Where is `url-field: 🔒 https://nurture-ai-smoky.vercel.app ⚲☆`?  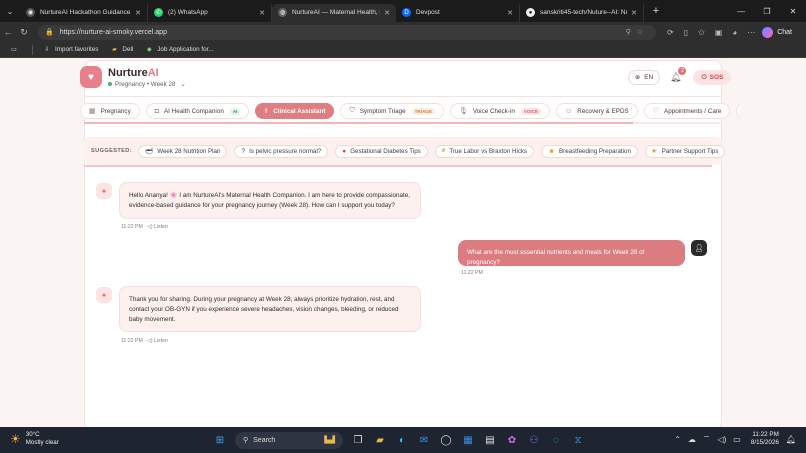
url-field: 🔒 https://nurture-ai-smoky.vercel.app ⚲☆ is located at coordinates (347, 32).